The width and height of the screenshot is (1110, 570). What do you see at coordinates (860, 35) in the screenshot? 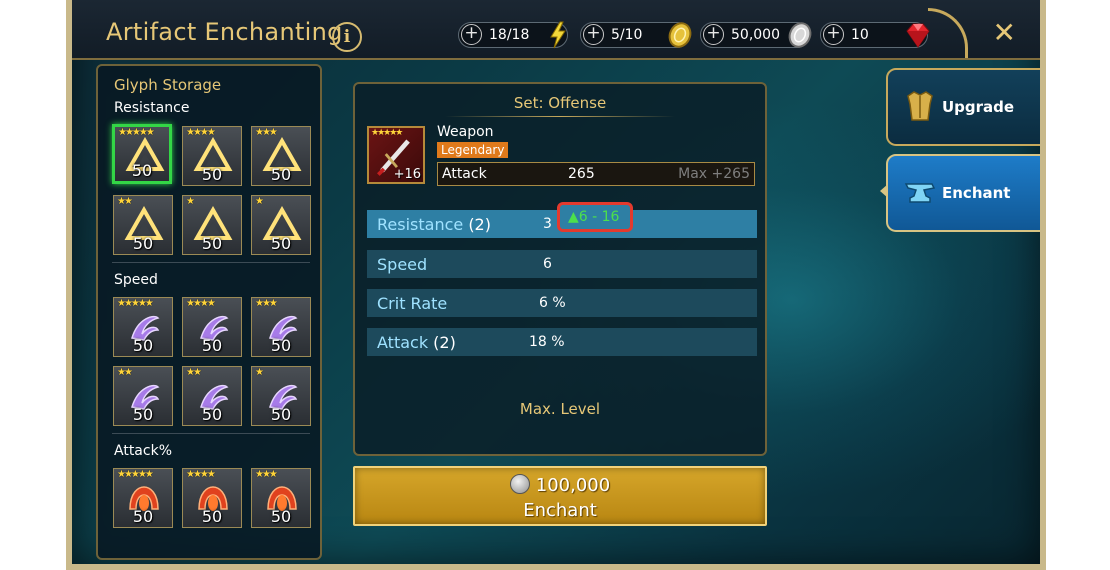
I see `gem-value: 10` at bounding box center [860, 35].